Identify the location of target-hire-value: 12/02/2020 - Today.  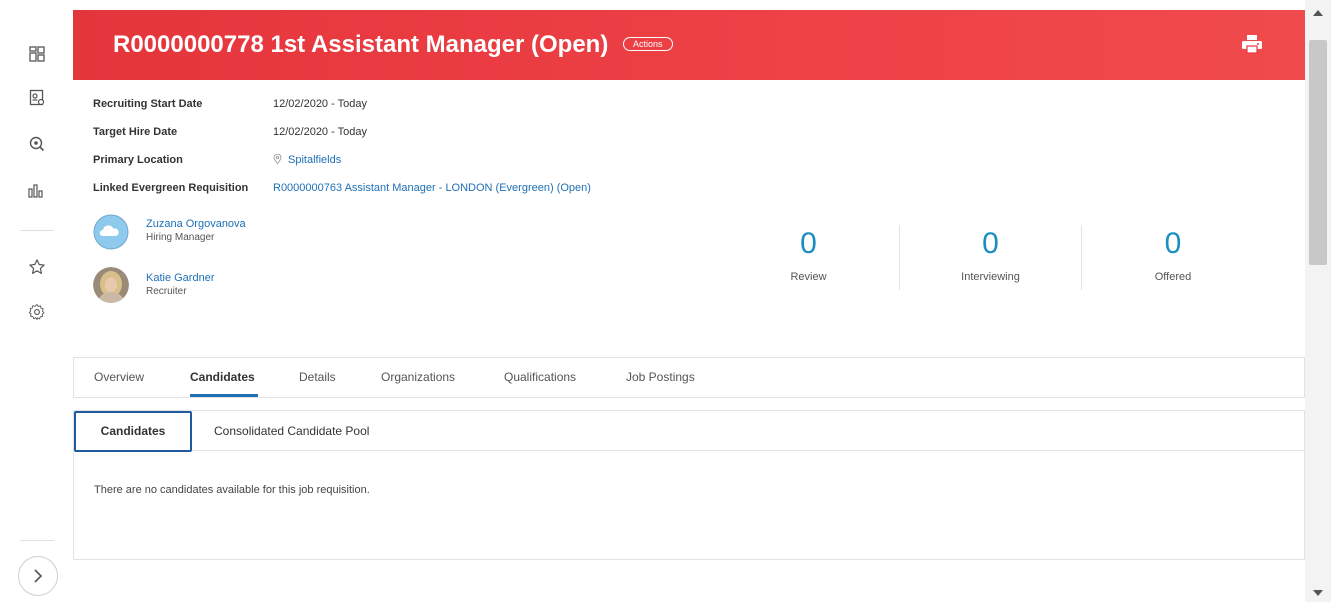
(320, 132).